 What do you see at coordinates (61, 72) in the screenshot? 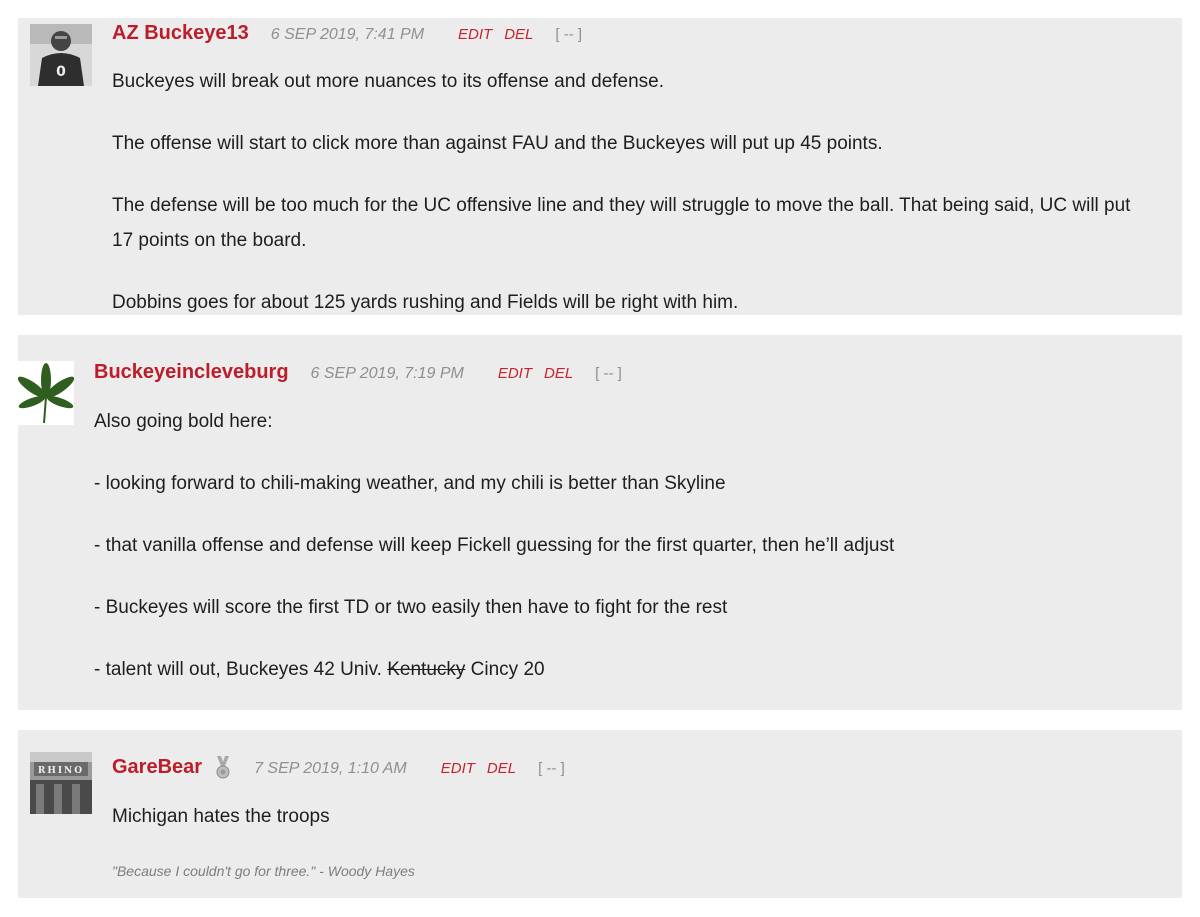
I see `svg-text: 0` at bounding box center [61, 72].